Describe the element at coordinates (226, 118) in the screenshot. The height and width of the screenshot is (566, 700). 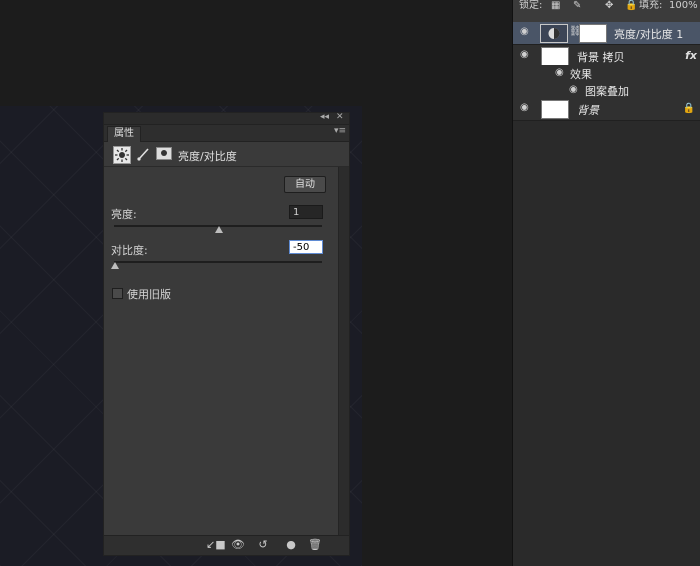
I see `panel-title-bar: ◂◂ ✕` at that location.